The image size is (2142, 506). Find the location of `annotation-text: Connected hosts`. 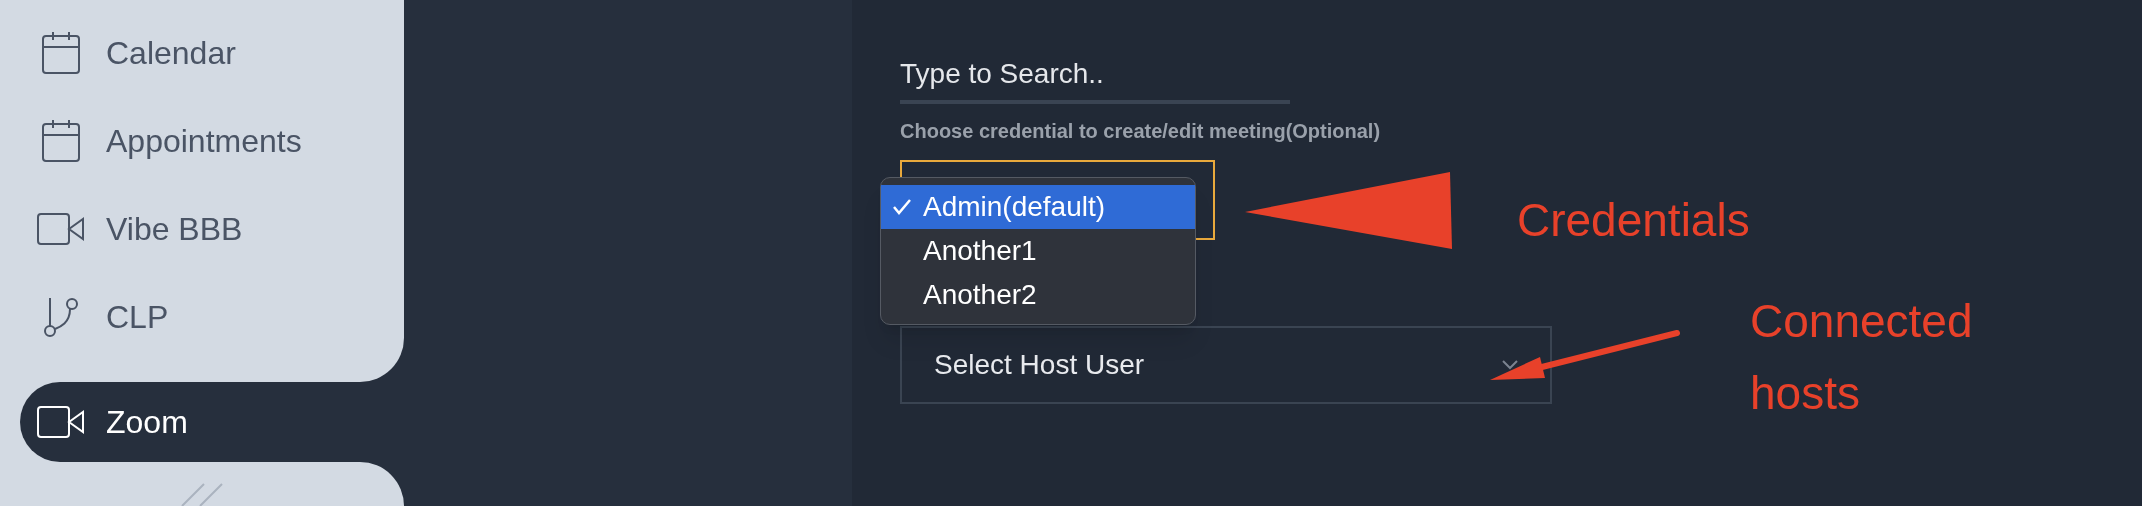

annotation-text: Connected hosts is located at coordinates (1862, 357).